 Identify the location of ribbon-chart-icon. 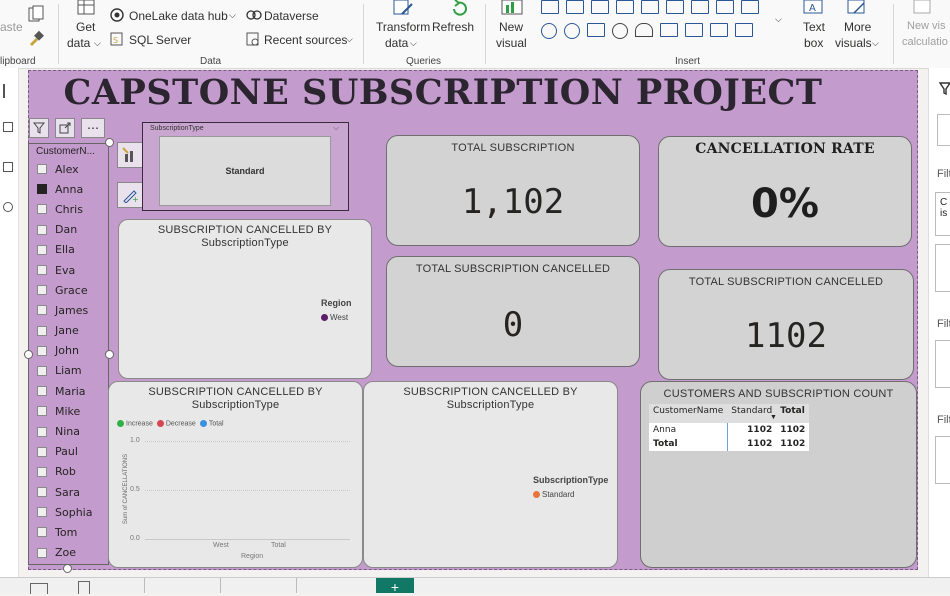
(650, 7).